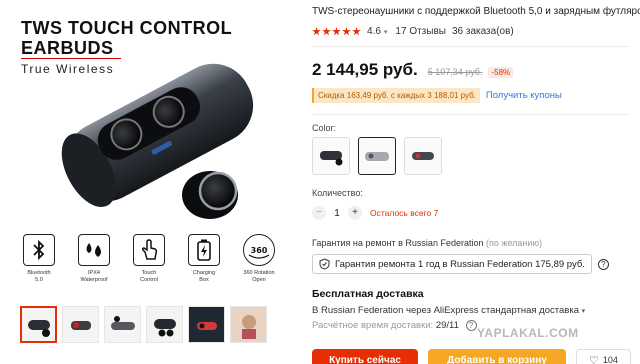 This screenshot has width=640, height=364. What do you see at coordinates (420, 31) in the screenshot?
I see `reviews-link: 17 Отзывы` at bounding box center [420, 31].